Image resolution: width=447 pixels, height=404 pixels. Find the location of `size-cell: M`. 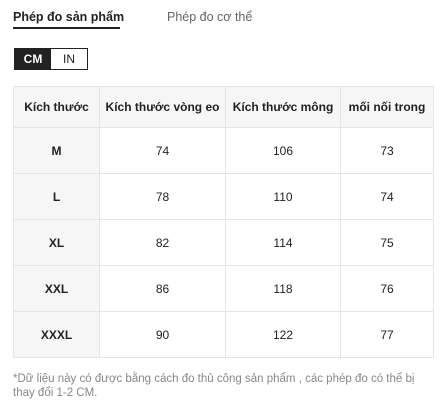

size-cell: M is located at coordinates (56, 150).